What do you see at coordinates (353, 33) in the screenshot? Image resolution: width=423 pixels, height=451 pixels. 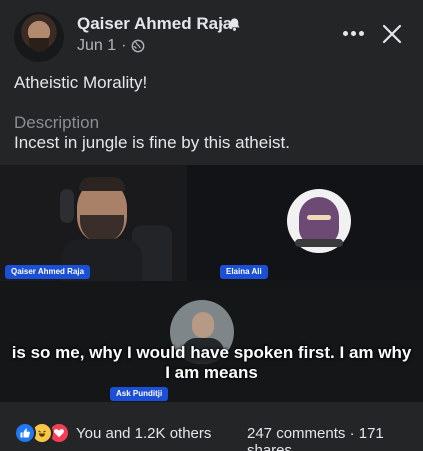 I see `more-options-icon` at bounding box center [353, 33].